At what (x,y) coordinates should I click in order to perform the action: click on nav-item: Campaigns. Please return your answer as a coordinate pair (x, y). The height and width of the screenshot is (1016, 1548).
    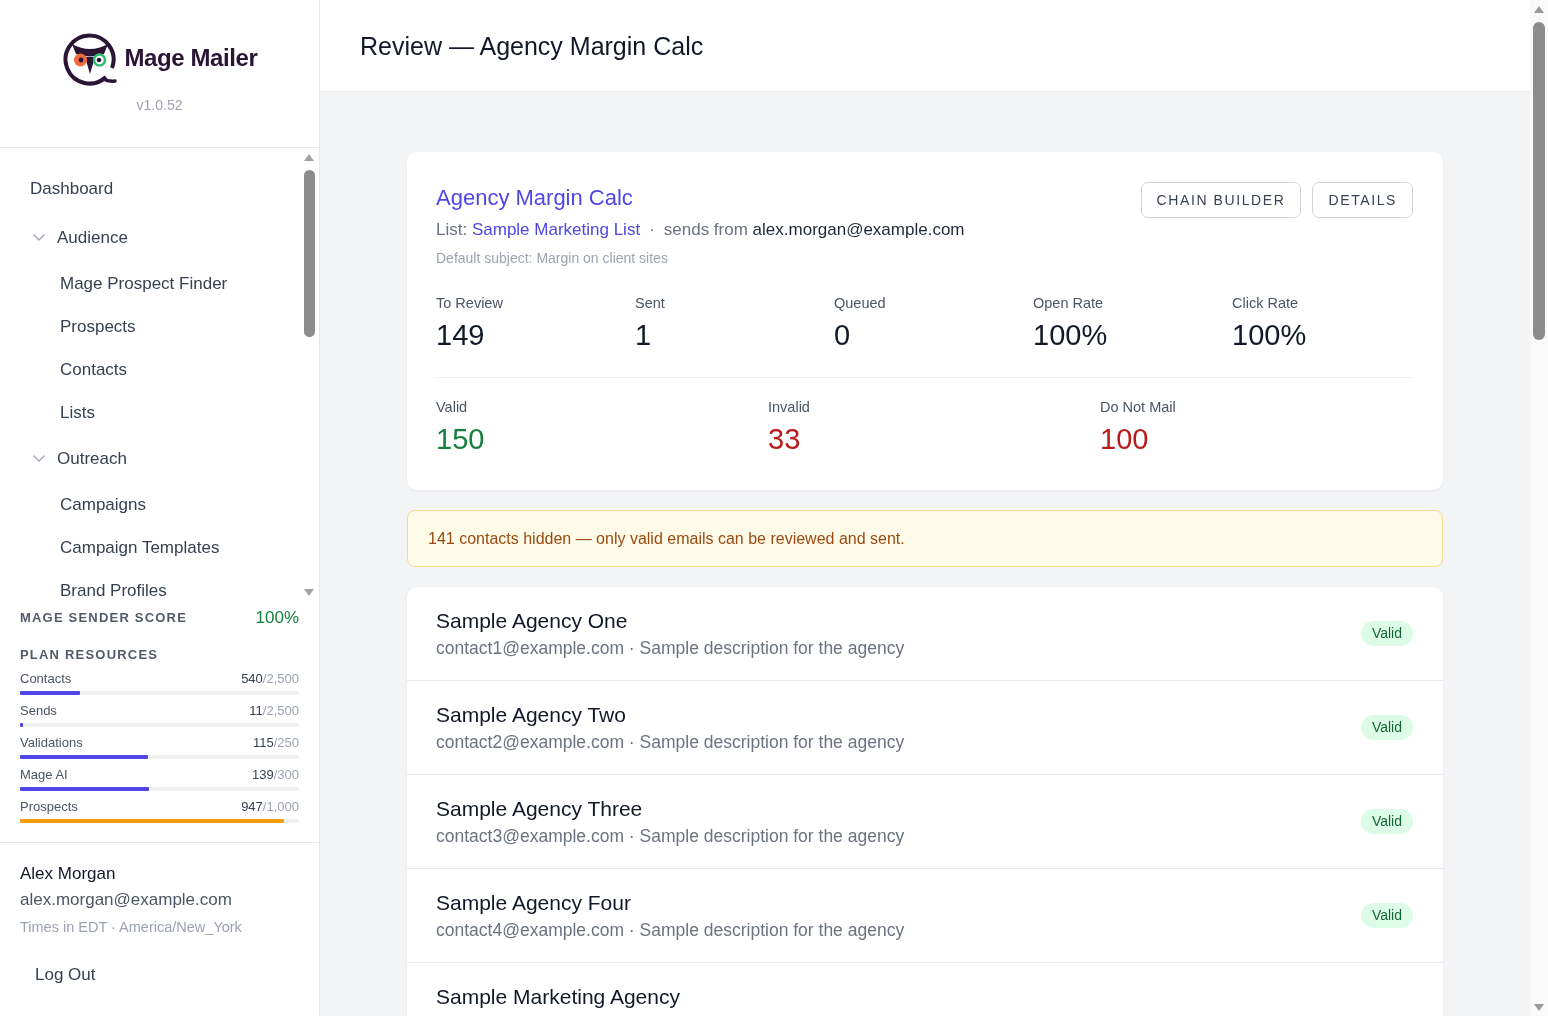
    Looking at the image, I should click on (150, 504).